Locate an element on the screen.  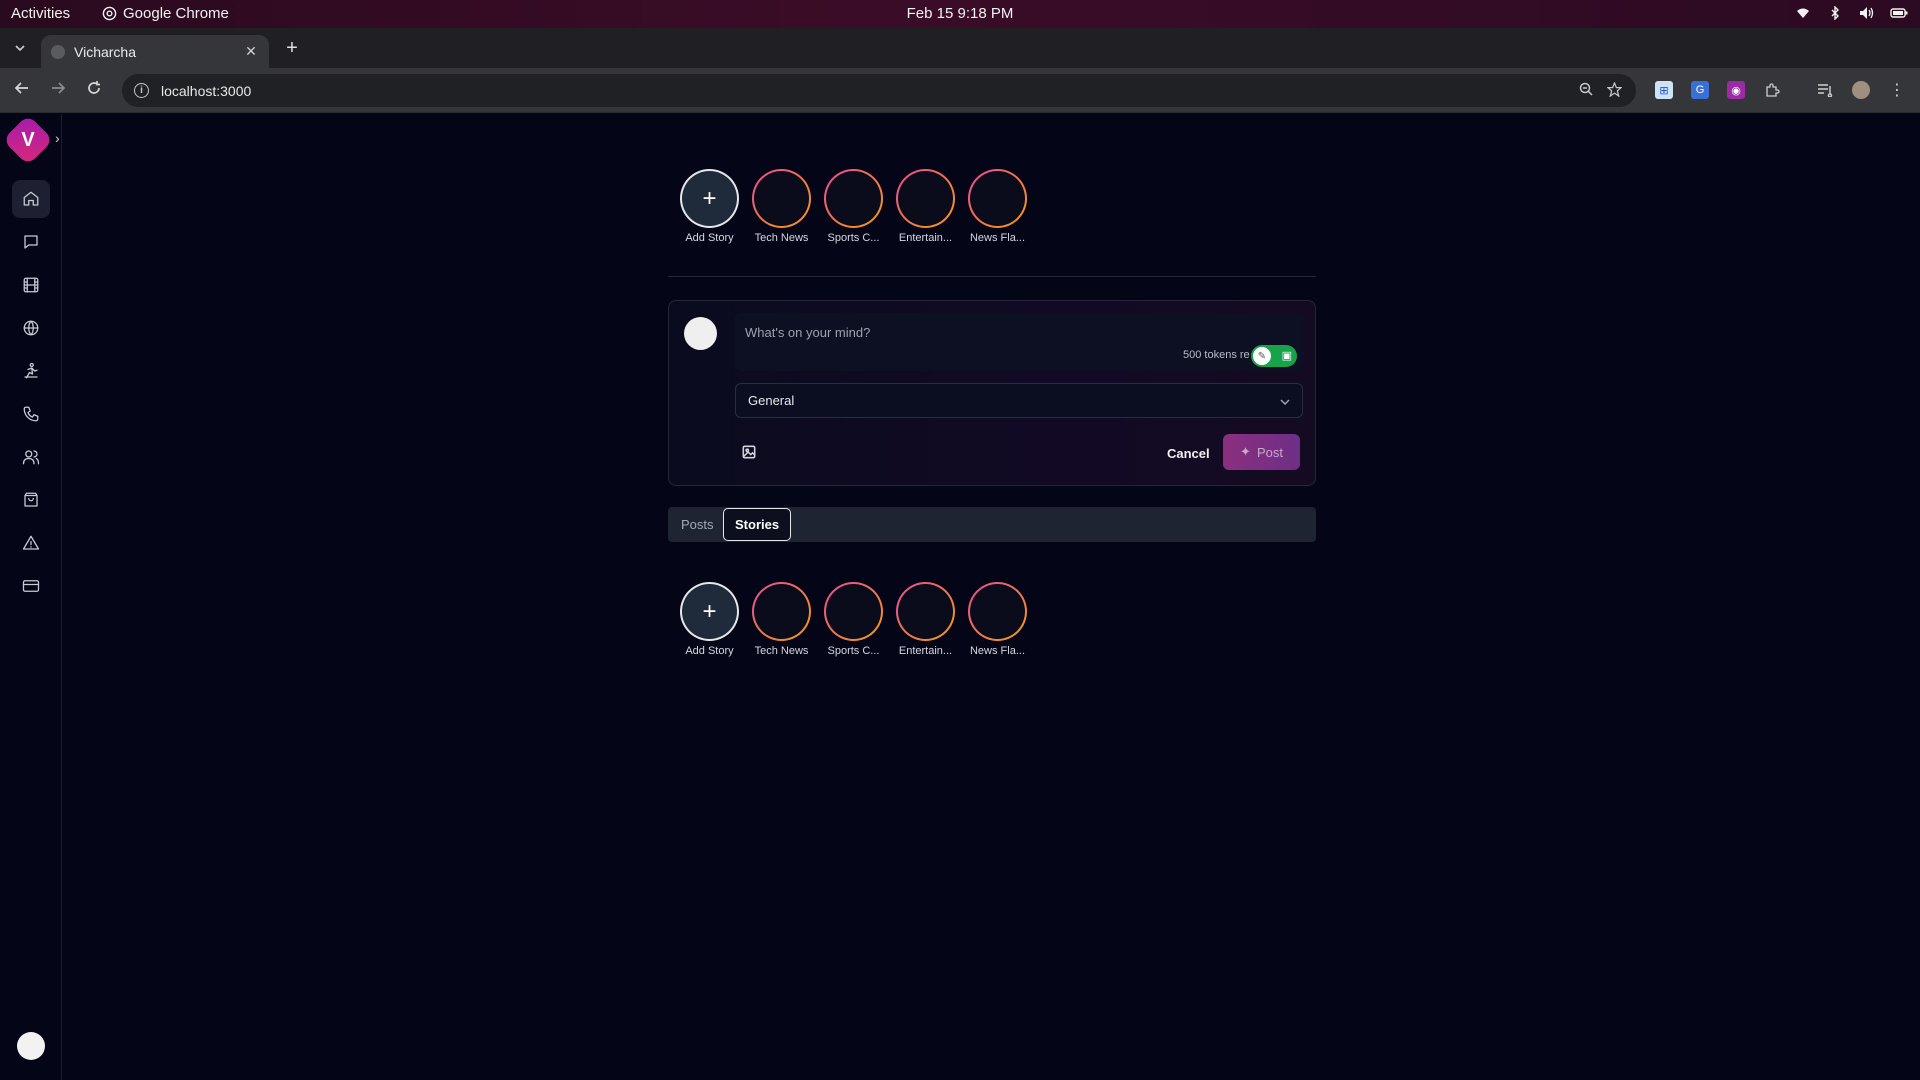
address-bar: i localhost:3000 is located at coordinates (879, 90).